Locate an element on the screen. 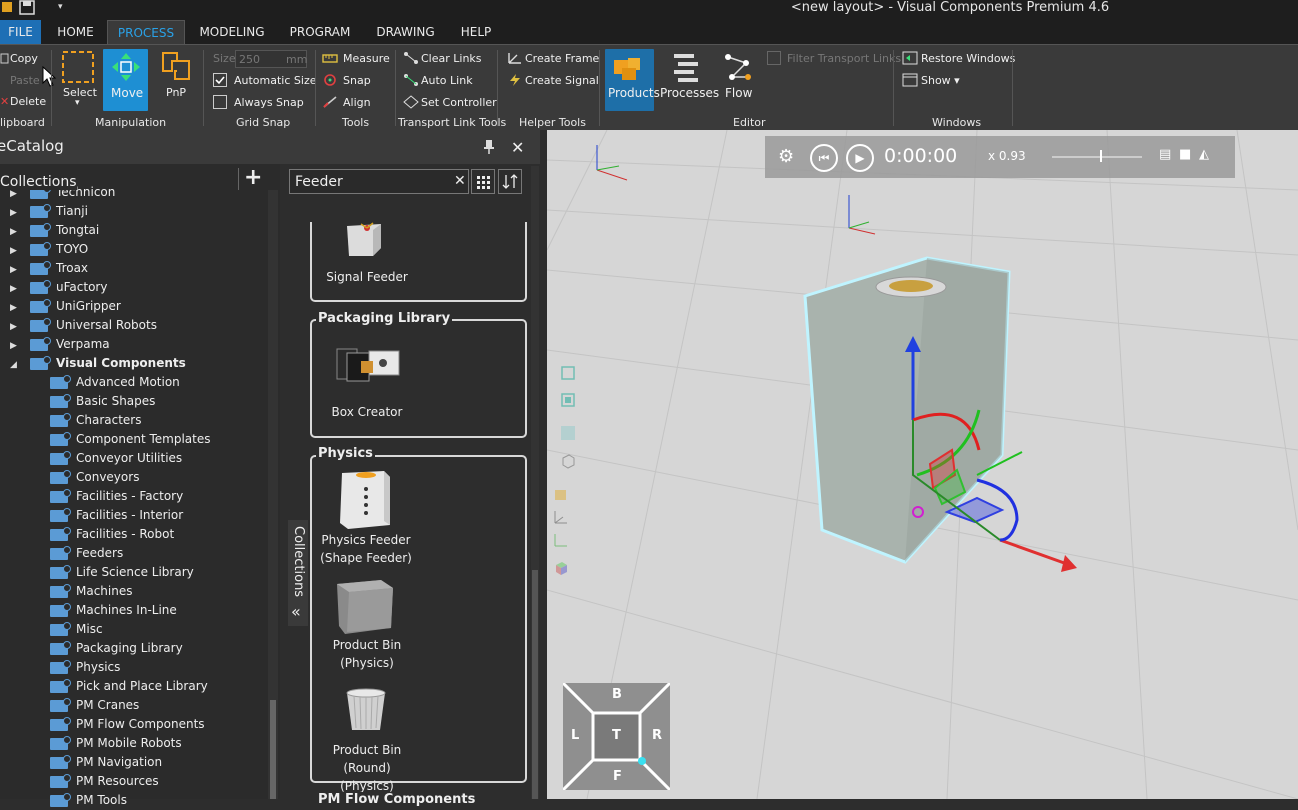  auto-link-button: Auto Link is located at coordinates (447, 80).